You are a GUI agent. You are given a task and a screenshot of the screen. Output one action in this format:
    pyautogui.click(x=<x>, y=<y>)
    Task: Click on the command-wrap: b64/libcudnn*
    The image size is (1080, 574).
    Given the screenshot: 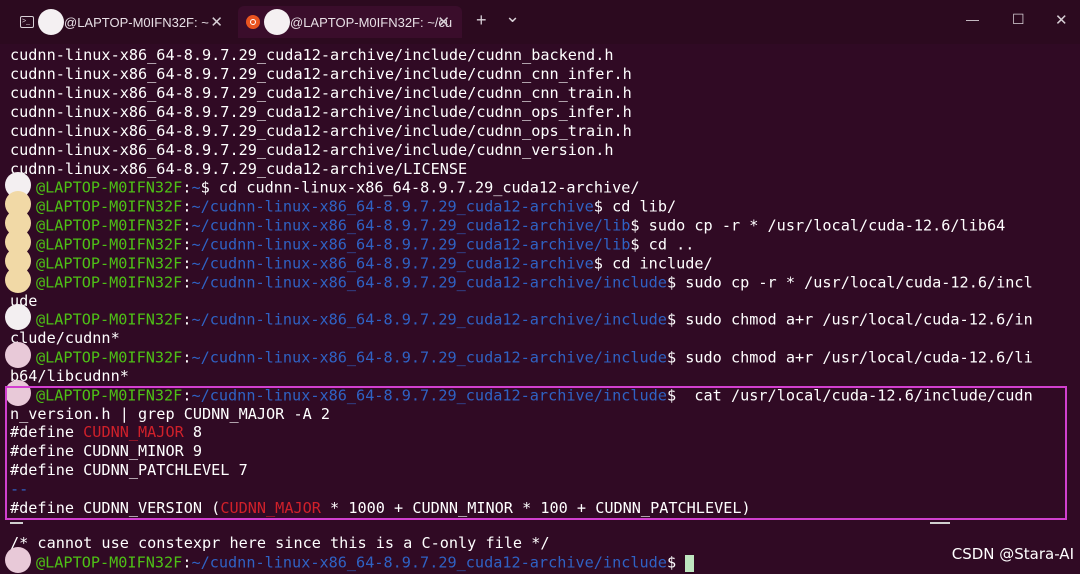 What is the action you would take?
    pyautogui.click(x=69, y=376)
    